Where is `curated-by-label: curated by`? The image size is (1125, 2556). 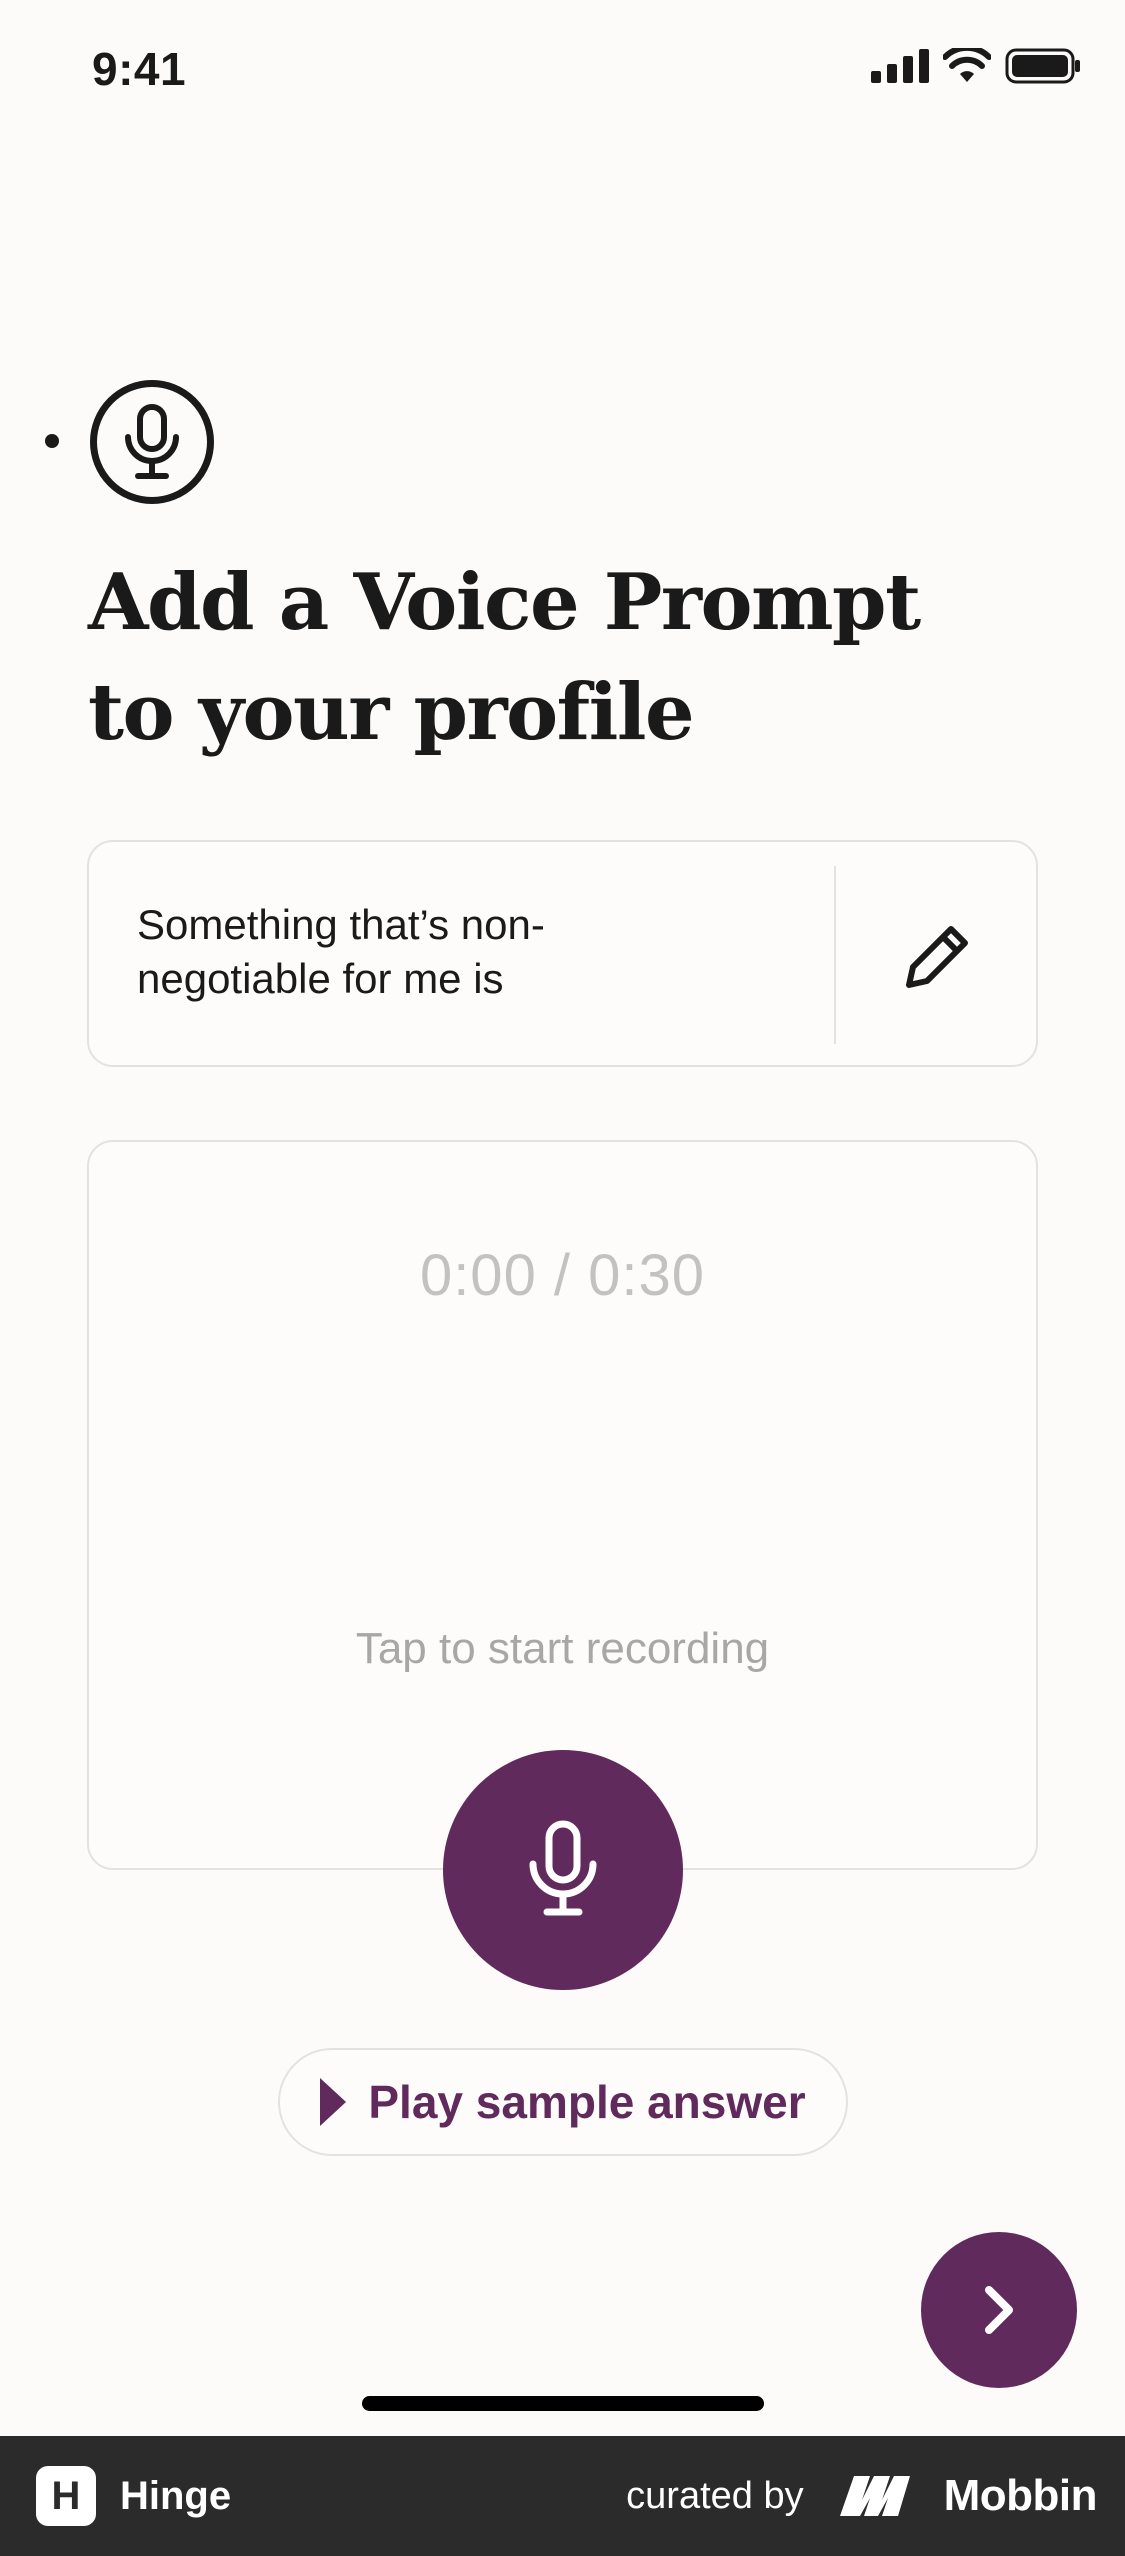
curated-by-label: curated by is located at coordinates (715, 2495).